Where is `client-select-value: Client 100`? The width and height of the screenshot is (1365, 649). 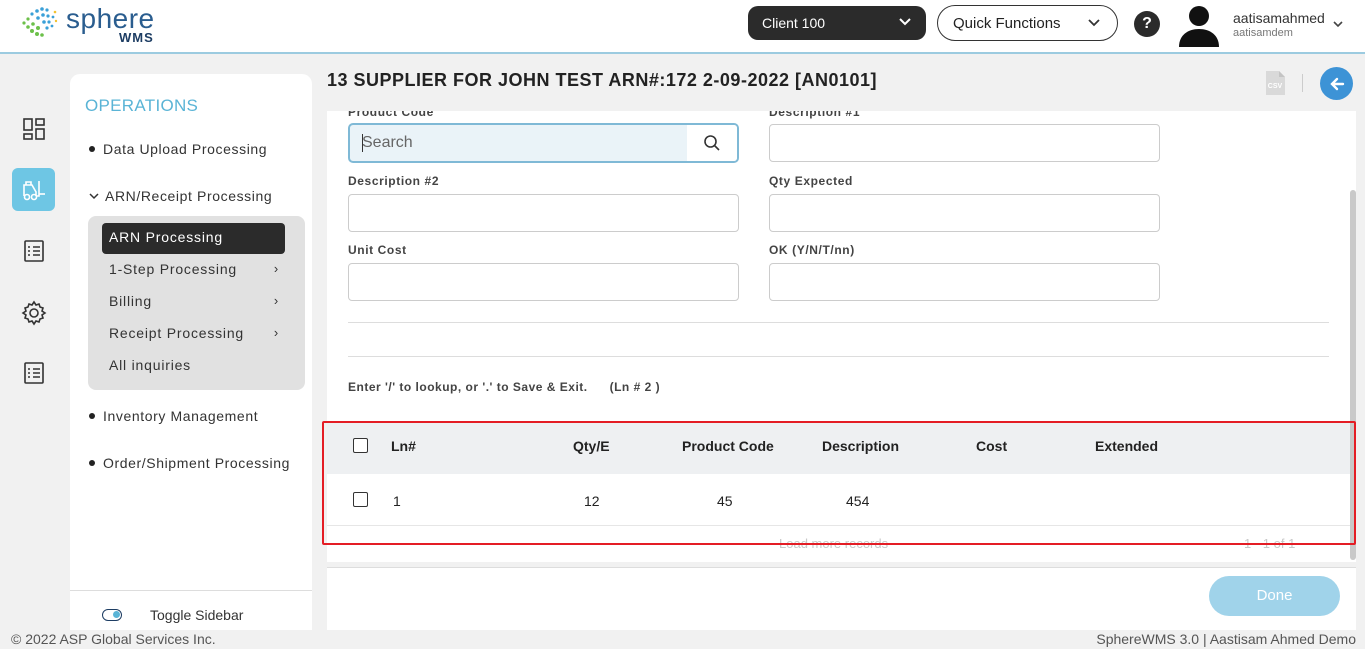 client-select-value: Client 100 is located at coordinates (794, 23).